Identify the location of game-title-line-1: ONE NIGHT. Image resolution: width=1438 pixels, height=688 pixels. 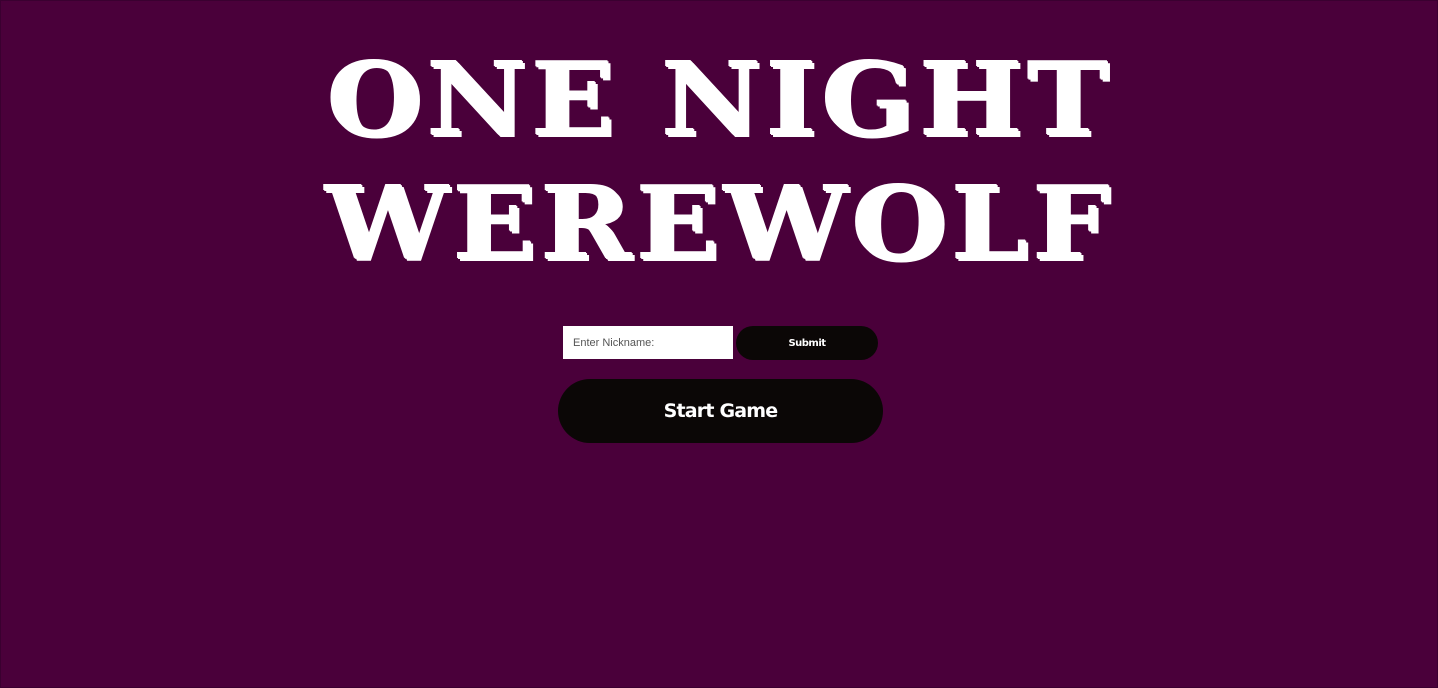
(720, 99).